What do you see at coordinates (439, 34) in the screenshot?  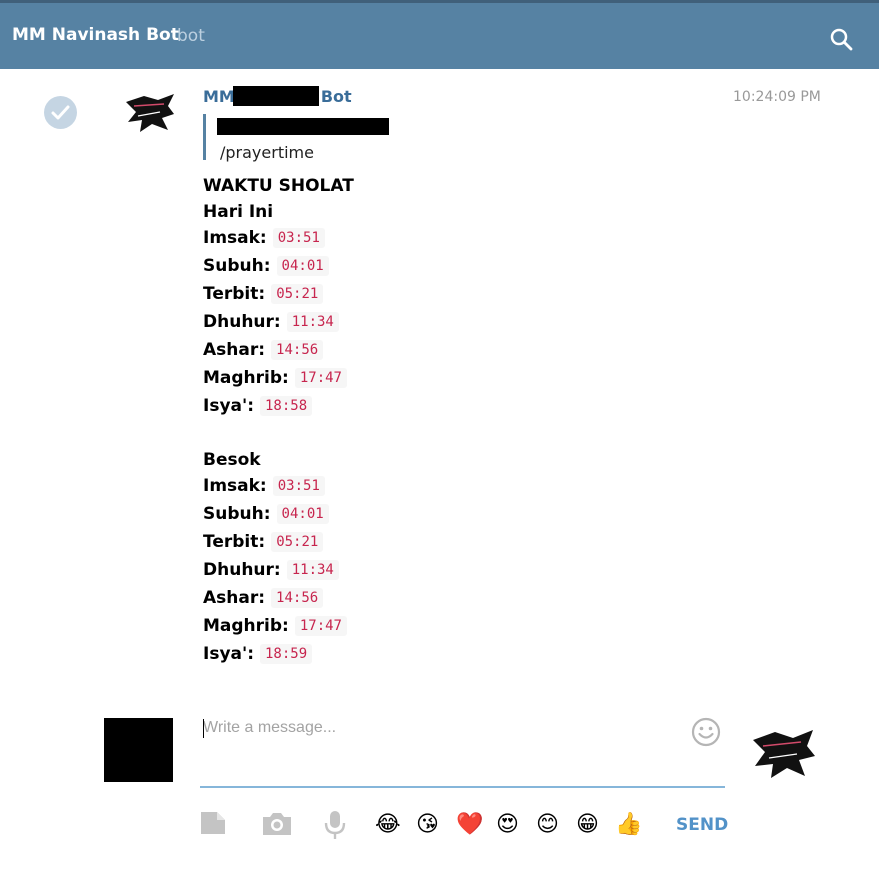 I see `chat-header: MM Navinash Bot bot` at bounding box center [439, 34].